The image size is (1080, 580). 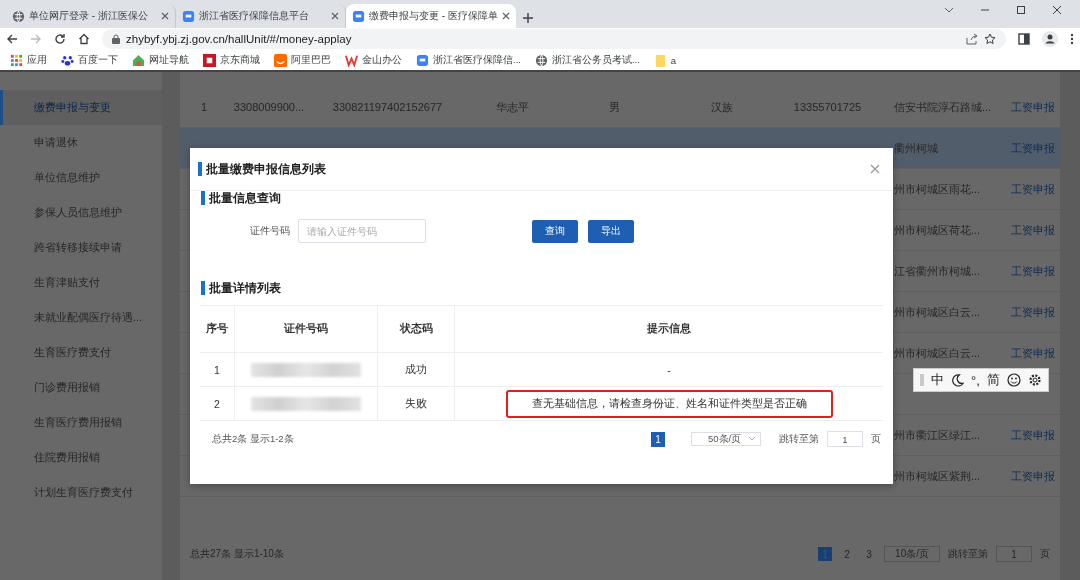 I want to click on bookmark: 应用, so click(x=28, y=60).